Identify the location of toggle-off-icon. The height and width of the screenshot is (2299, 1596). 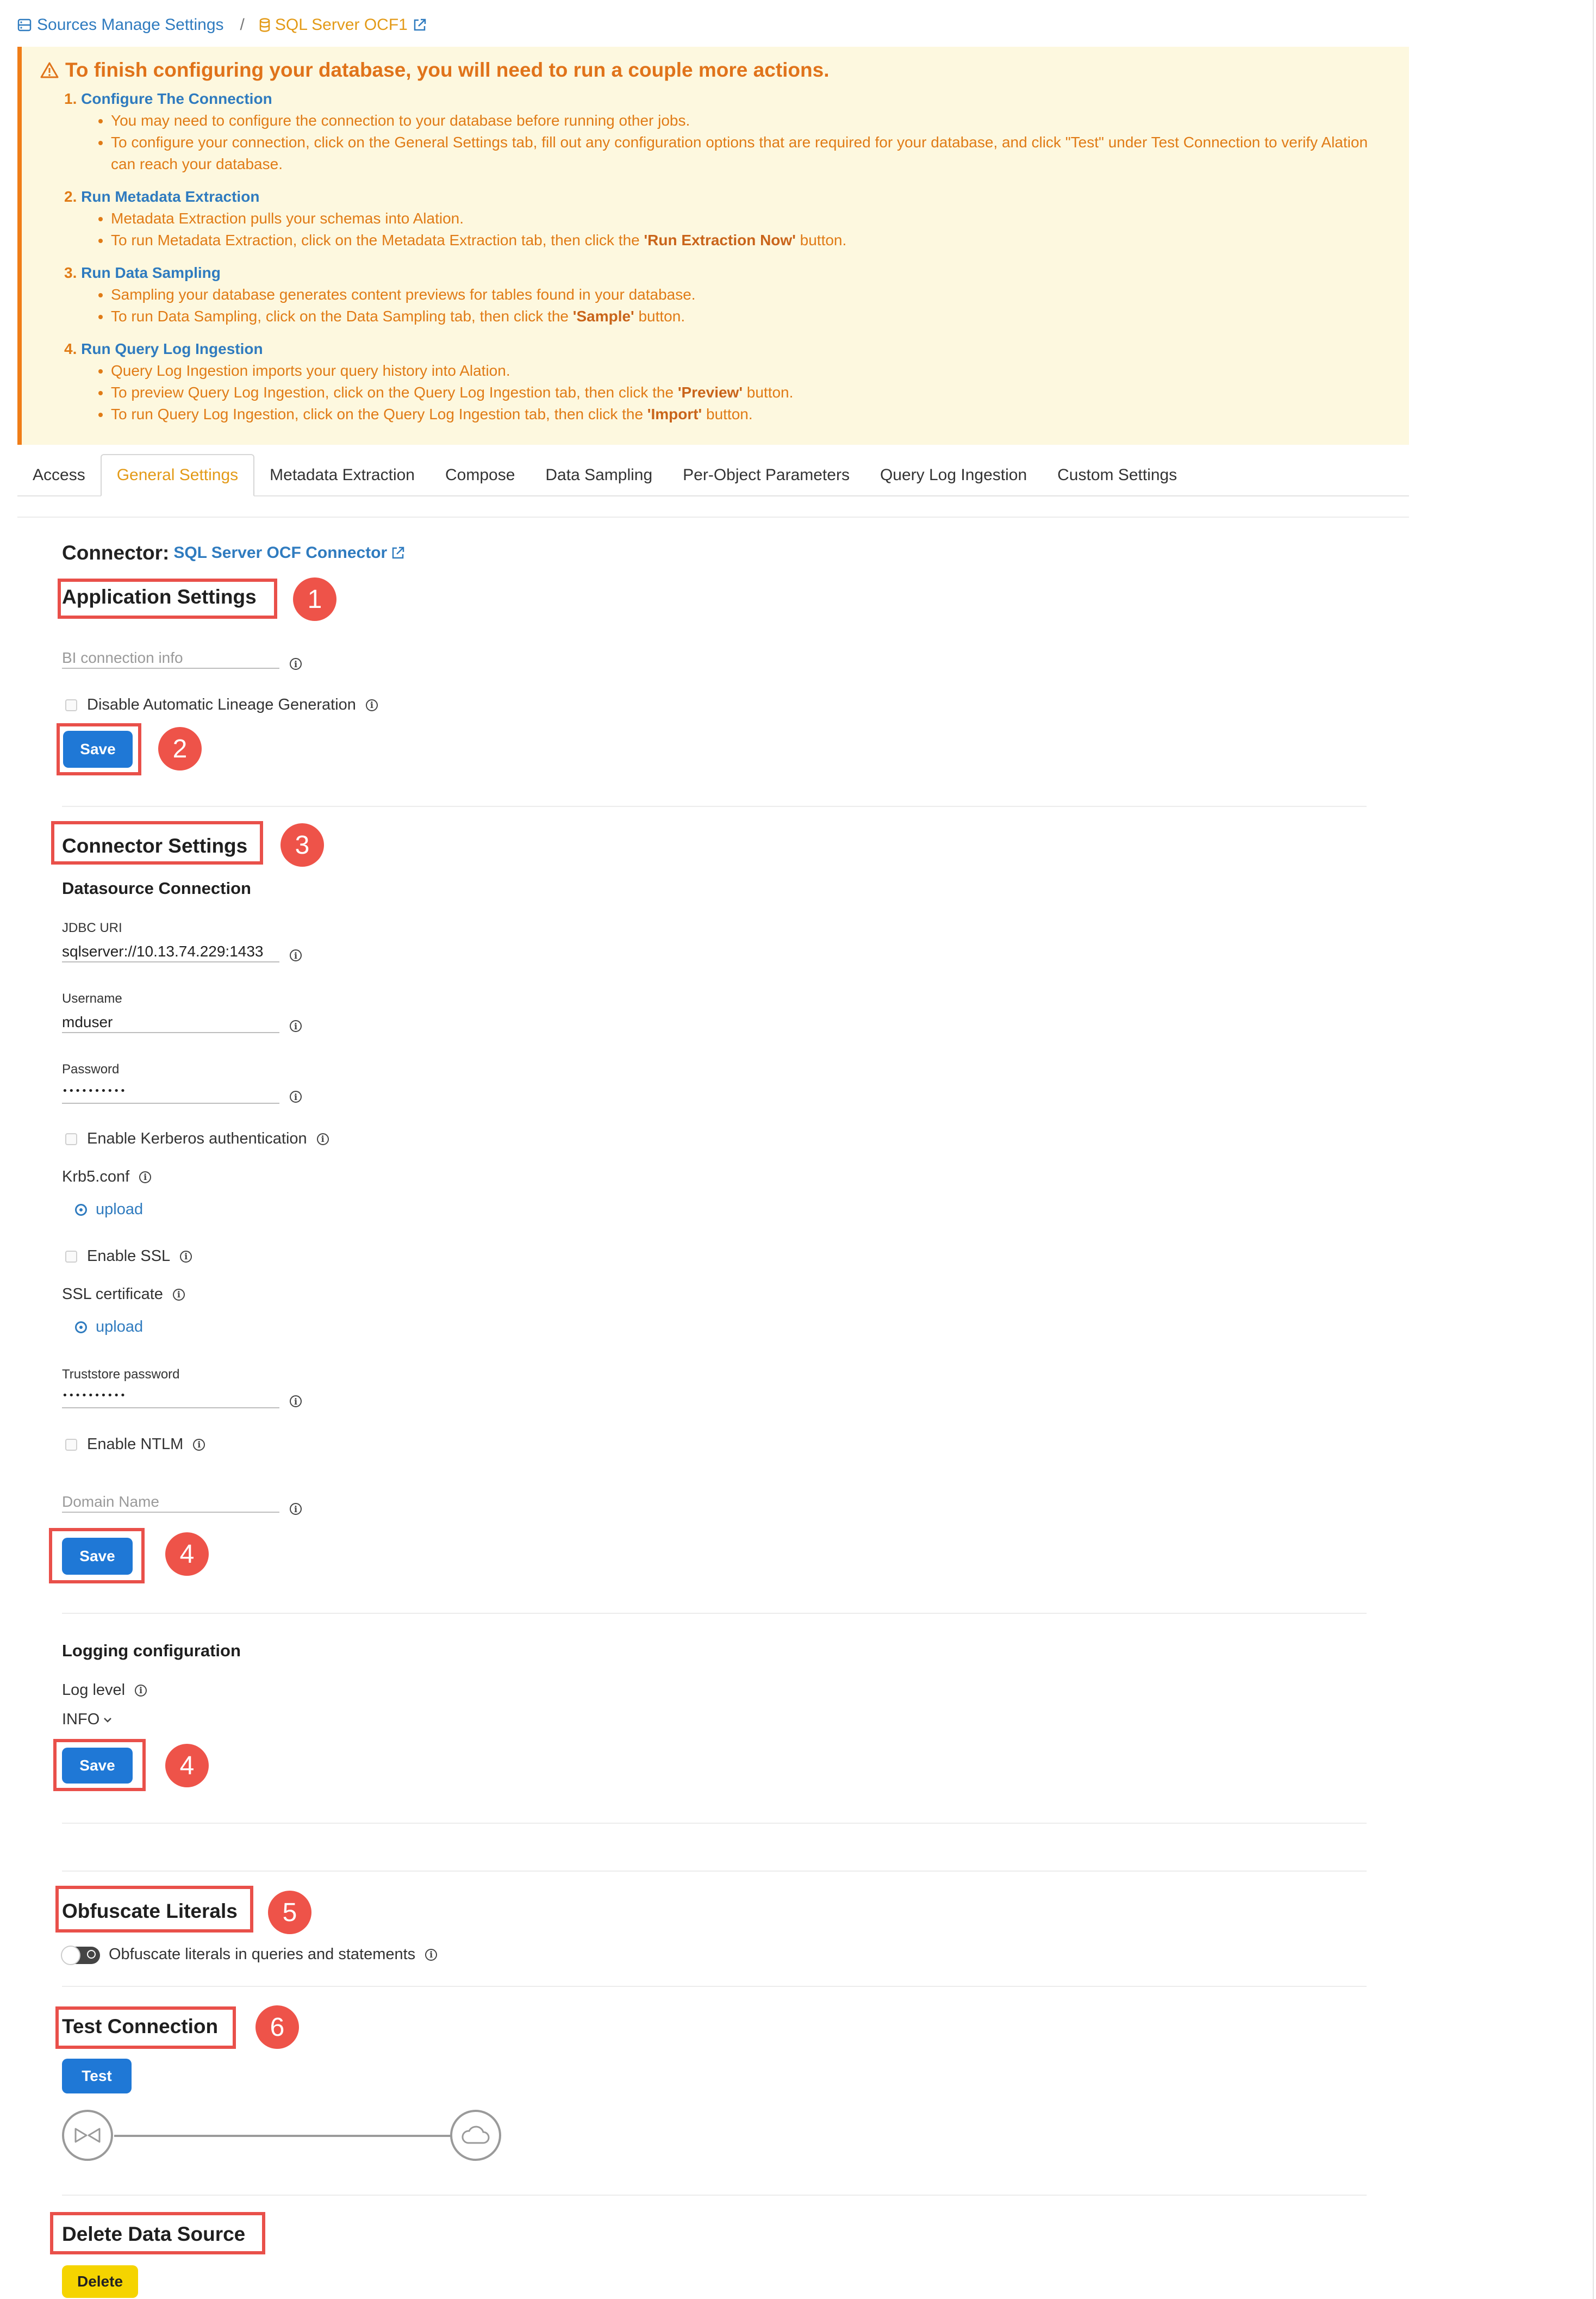
(91, 1954).